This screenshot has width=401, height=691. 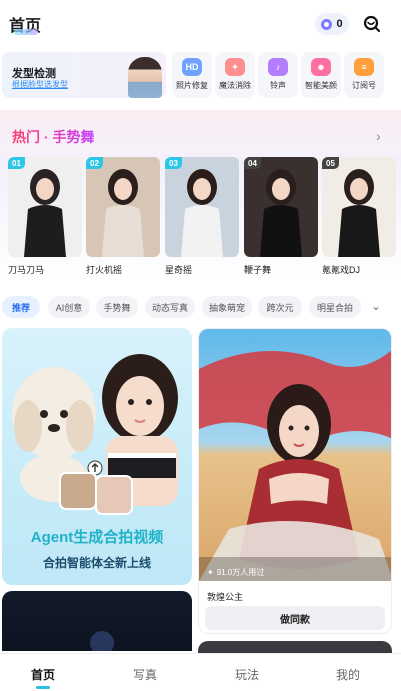 I want to click on search-button, so click(x=372, y=24).